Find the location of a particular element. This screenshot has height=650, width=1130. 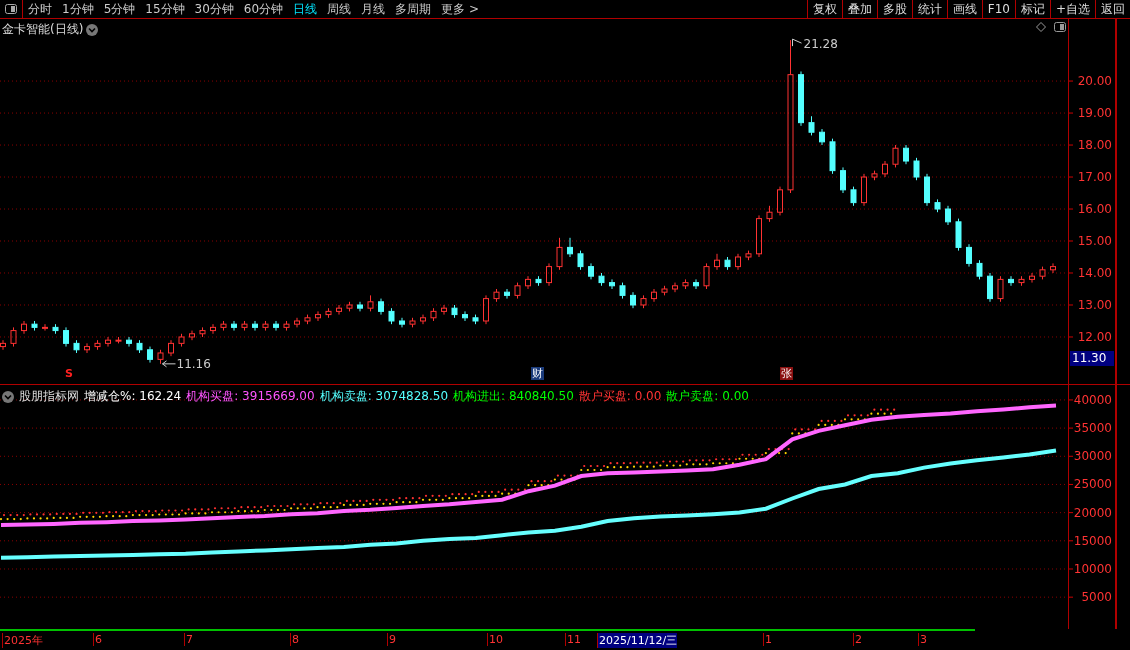

date-label: 2025/11/12/三 is located at coordinates (637, 641).